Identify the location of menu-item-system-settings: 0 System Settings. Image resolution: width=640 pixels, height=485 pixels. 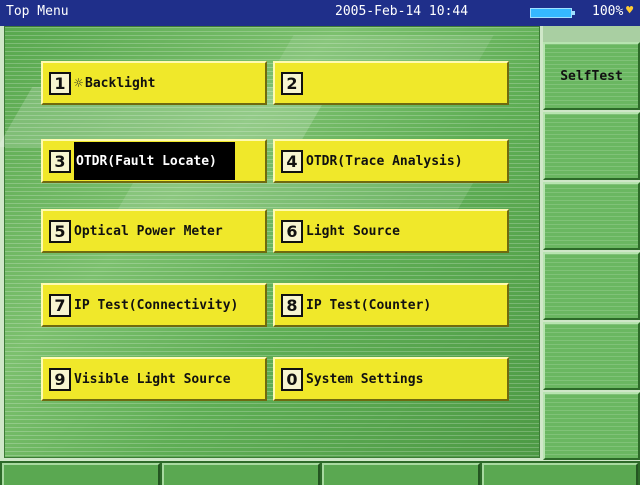
(391, 379).